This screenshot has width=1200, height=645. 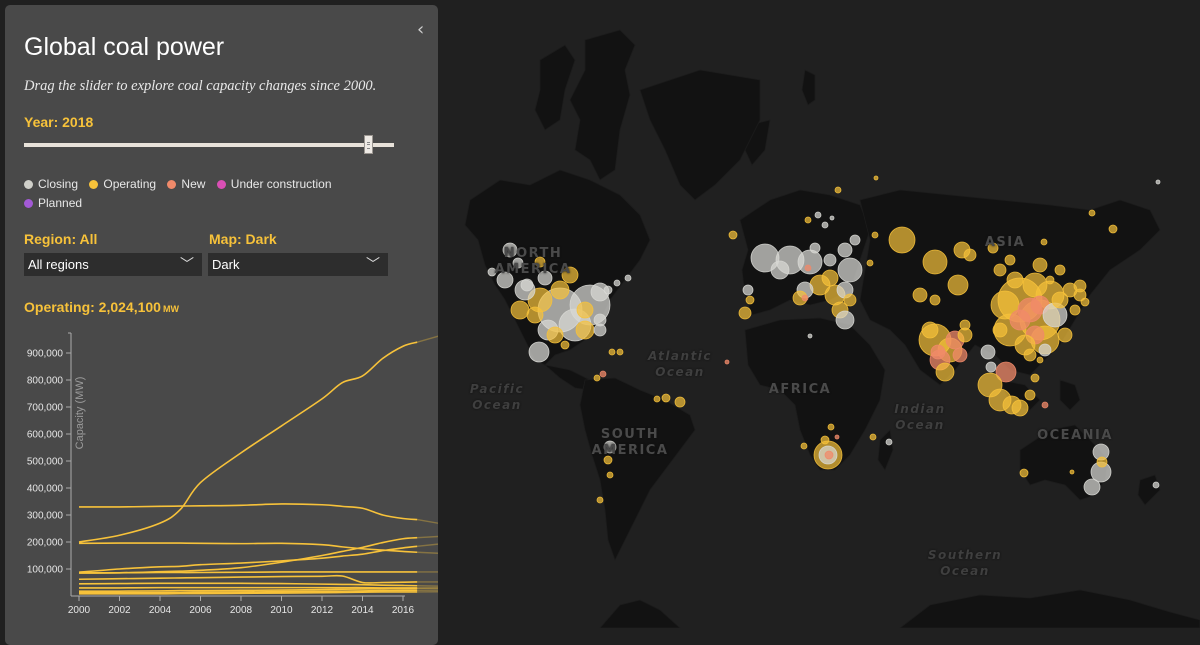 I want to click on slider-handle, so click(x=368, y=144).